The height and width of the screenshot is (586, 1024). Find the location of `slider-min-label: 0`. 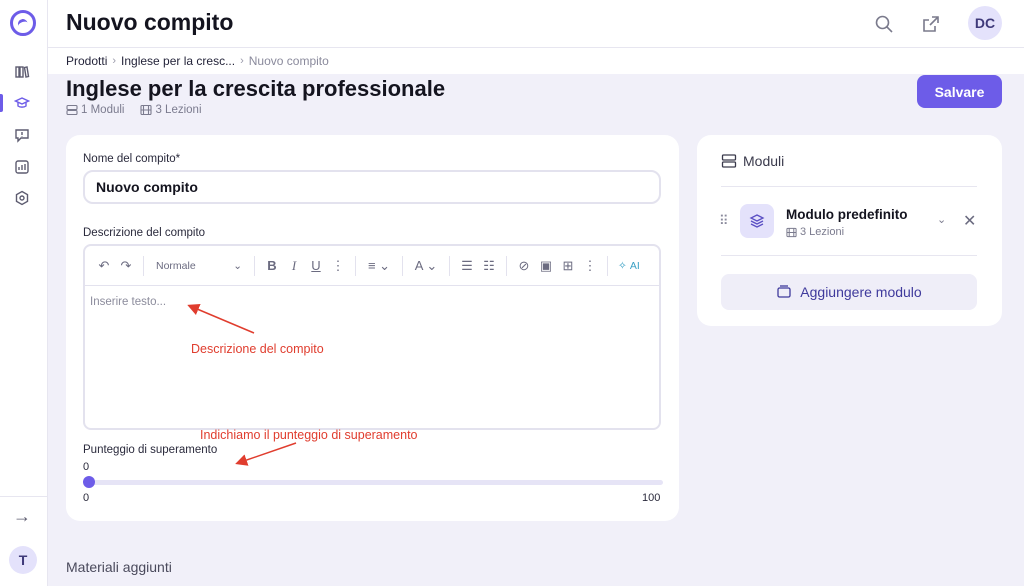

slider-min-label: 0 is located at coordinates (86, 498).